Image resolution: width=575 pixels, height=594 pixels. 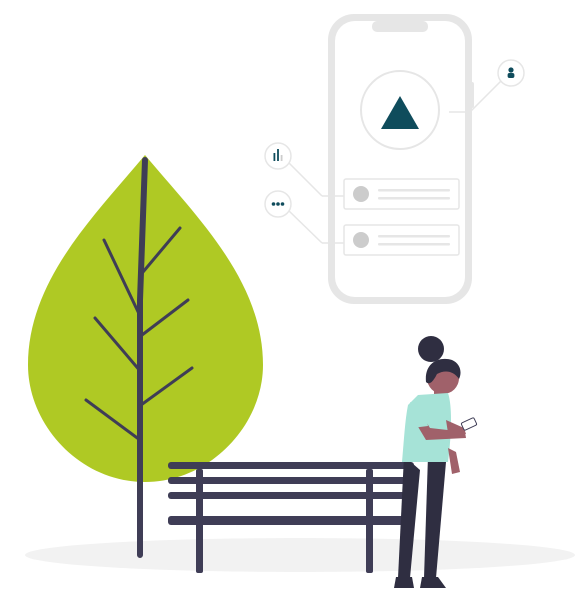 What do you see at coordinates (469, 424) in the screenshot?
I see `handheld-phone` at bounding box center [469, 424].